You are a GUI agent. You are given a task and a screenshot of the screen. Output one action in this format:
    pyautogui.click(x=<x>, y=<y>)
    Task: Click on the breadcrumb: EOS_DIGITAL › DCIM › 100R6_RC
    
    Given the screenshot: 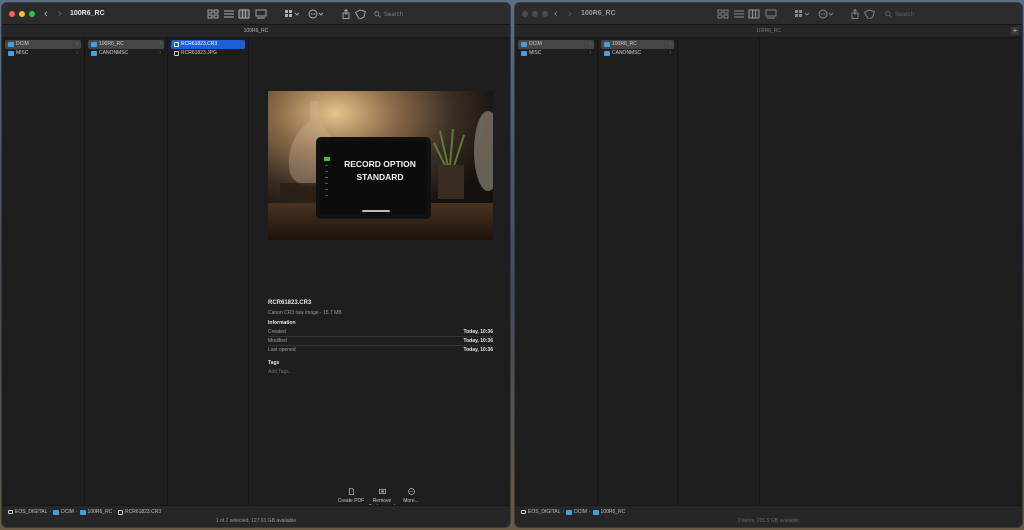 What is the action you would take?
    pyautogui.click(x=573, y=512)
    